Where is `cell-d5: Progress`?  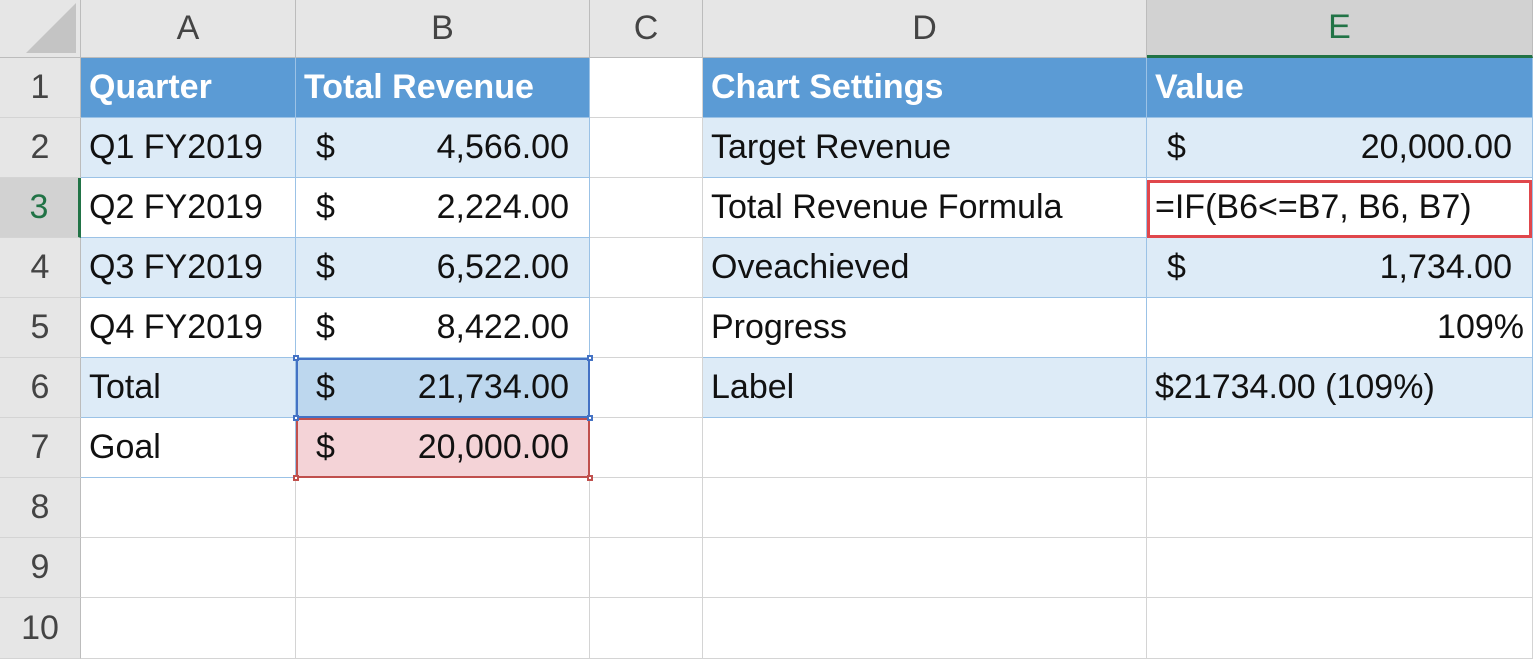
cell-d5: Progress is located at coordinates (925, 328).